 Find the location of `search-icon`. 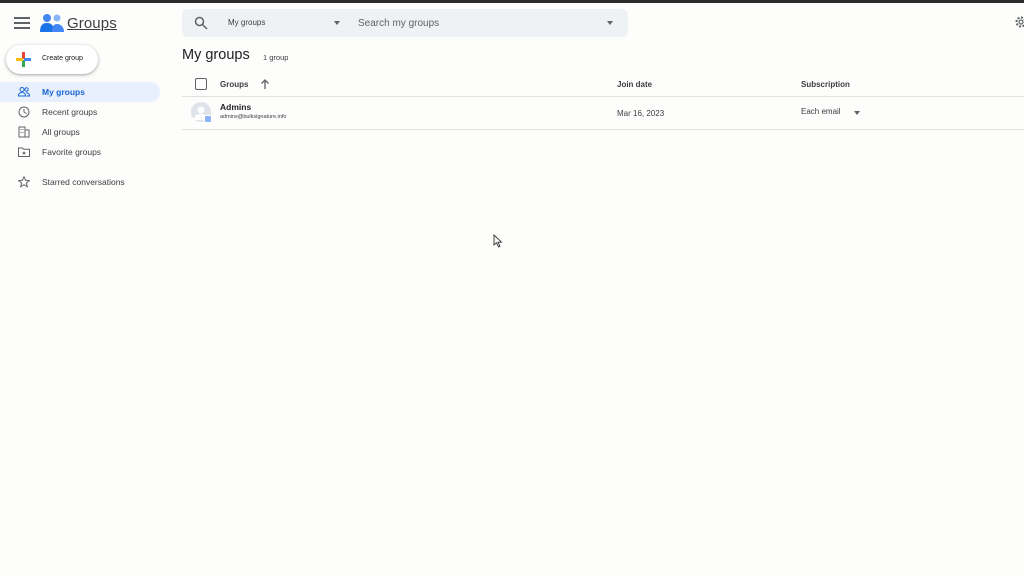

search-icon is located at coordinates (201, 23).